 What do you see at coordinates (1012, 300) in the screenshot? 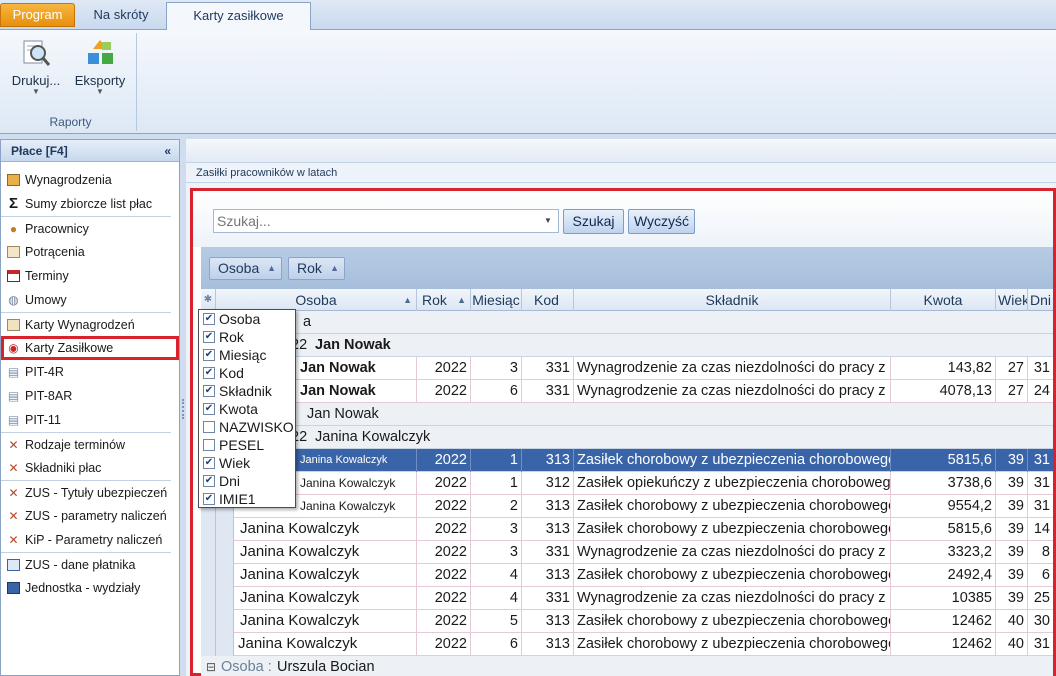
I see `column-header-wiek: Wiek` at bounding box center [1012, 300].